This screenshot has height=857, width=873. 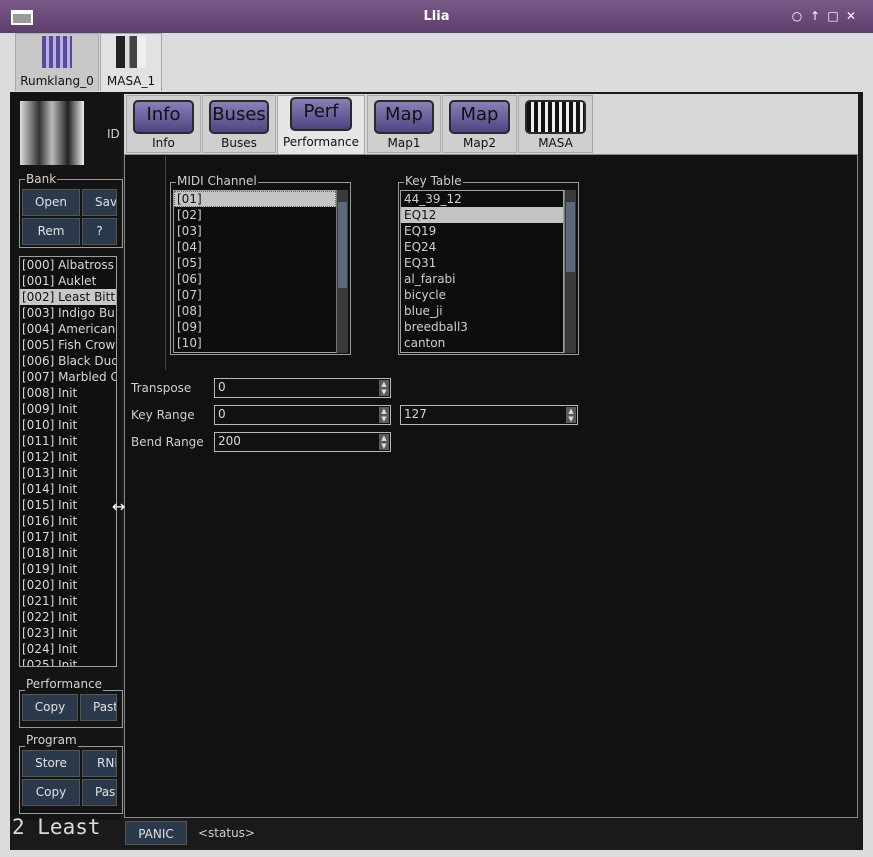 I want to click on list-item: [018] Init, so click(x=68, y=553).